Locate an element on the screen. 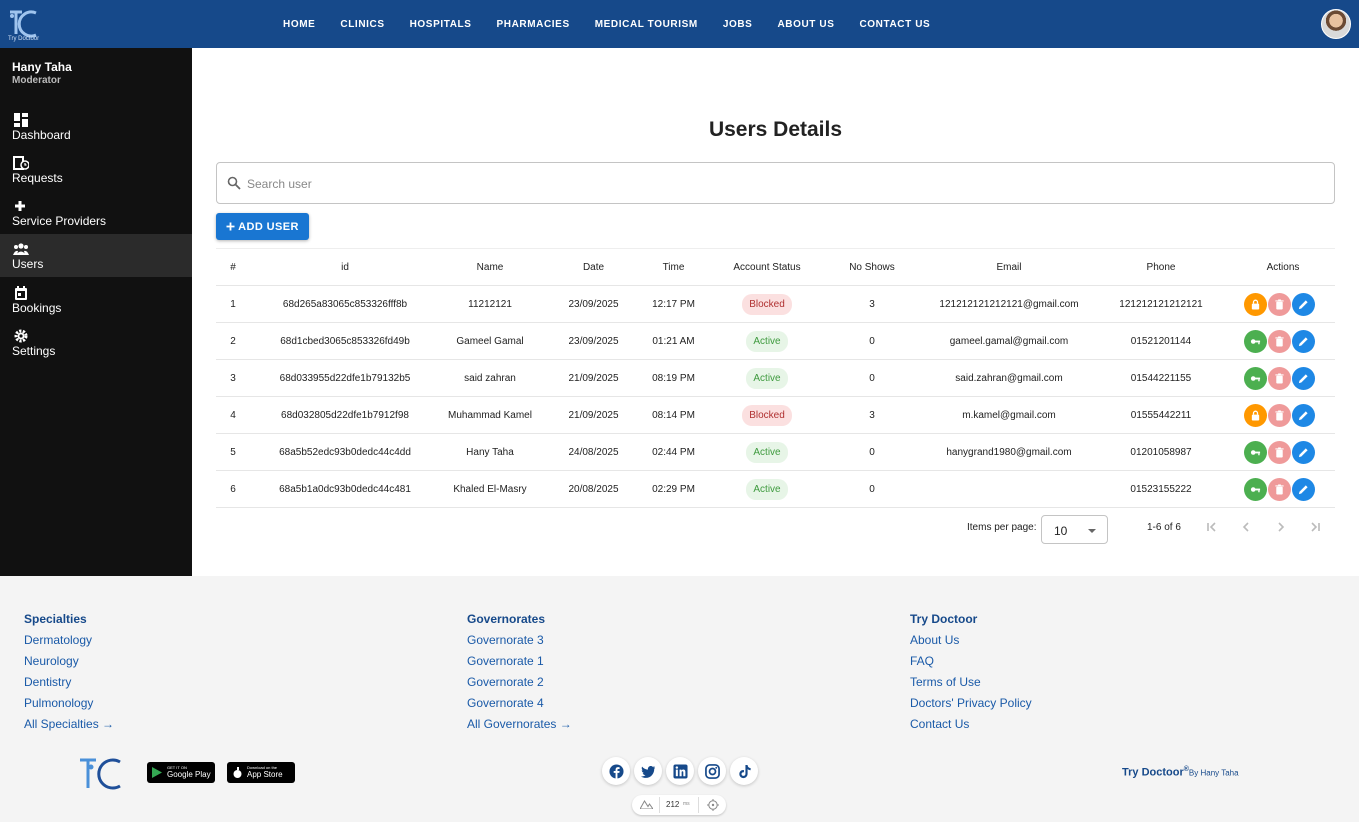 This screenshot has width=1359, height=822. last-page-icon is located at coordinates (1315, 527).